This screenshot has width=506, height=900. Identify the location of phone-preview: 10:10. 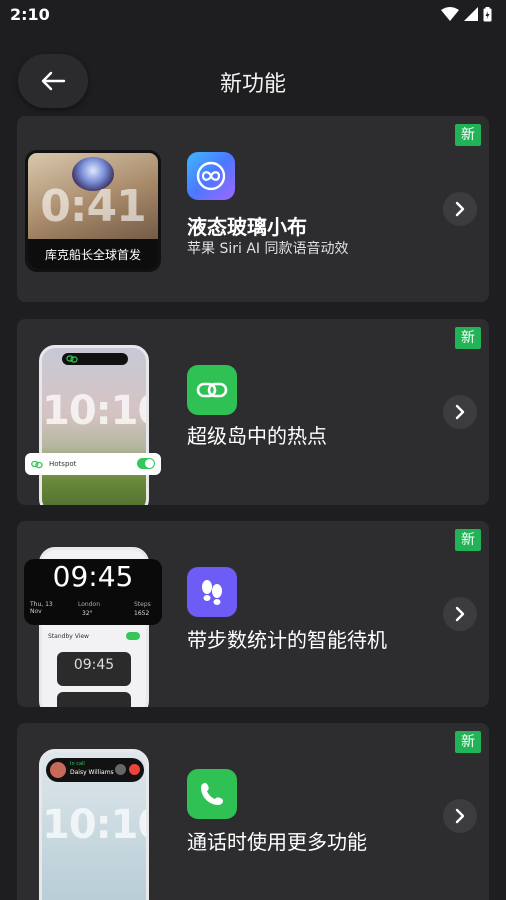
(94, 425).